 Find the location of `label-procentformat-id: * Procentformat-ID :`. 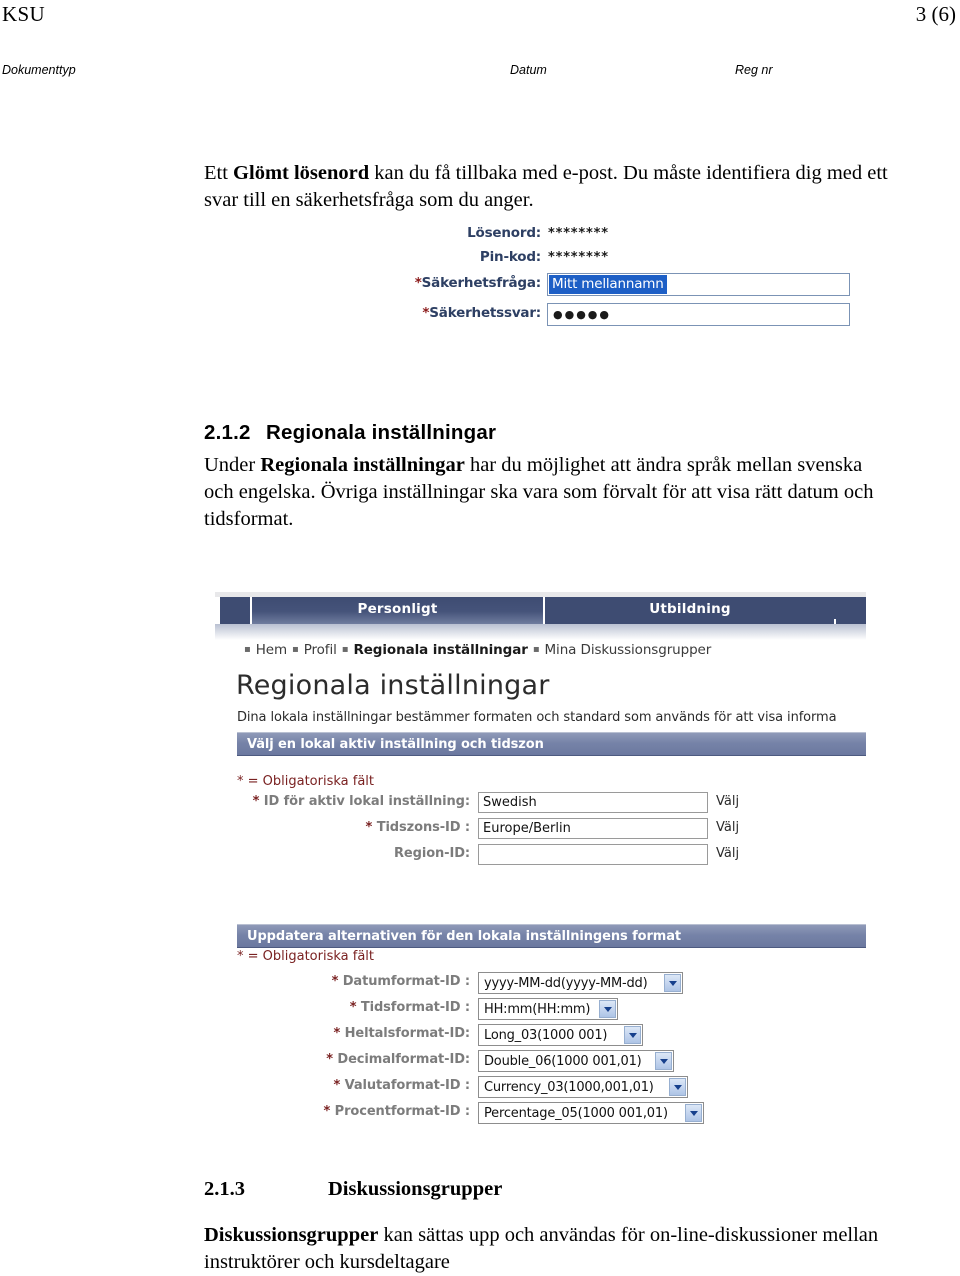

label-procentformat-id: * Procentformat-ID : is located at coordinates (397, 1111).